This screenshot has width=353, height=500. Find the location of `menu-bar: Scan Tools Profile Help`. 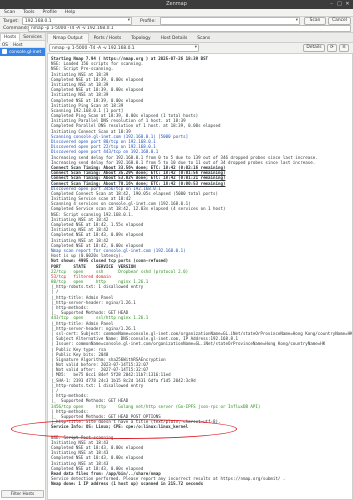

menu-bar: Scan Tools Profile Help is located at coordinates (176, 13).